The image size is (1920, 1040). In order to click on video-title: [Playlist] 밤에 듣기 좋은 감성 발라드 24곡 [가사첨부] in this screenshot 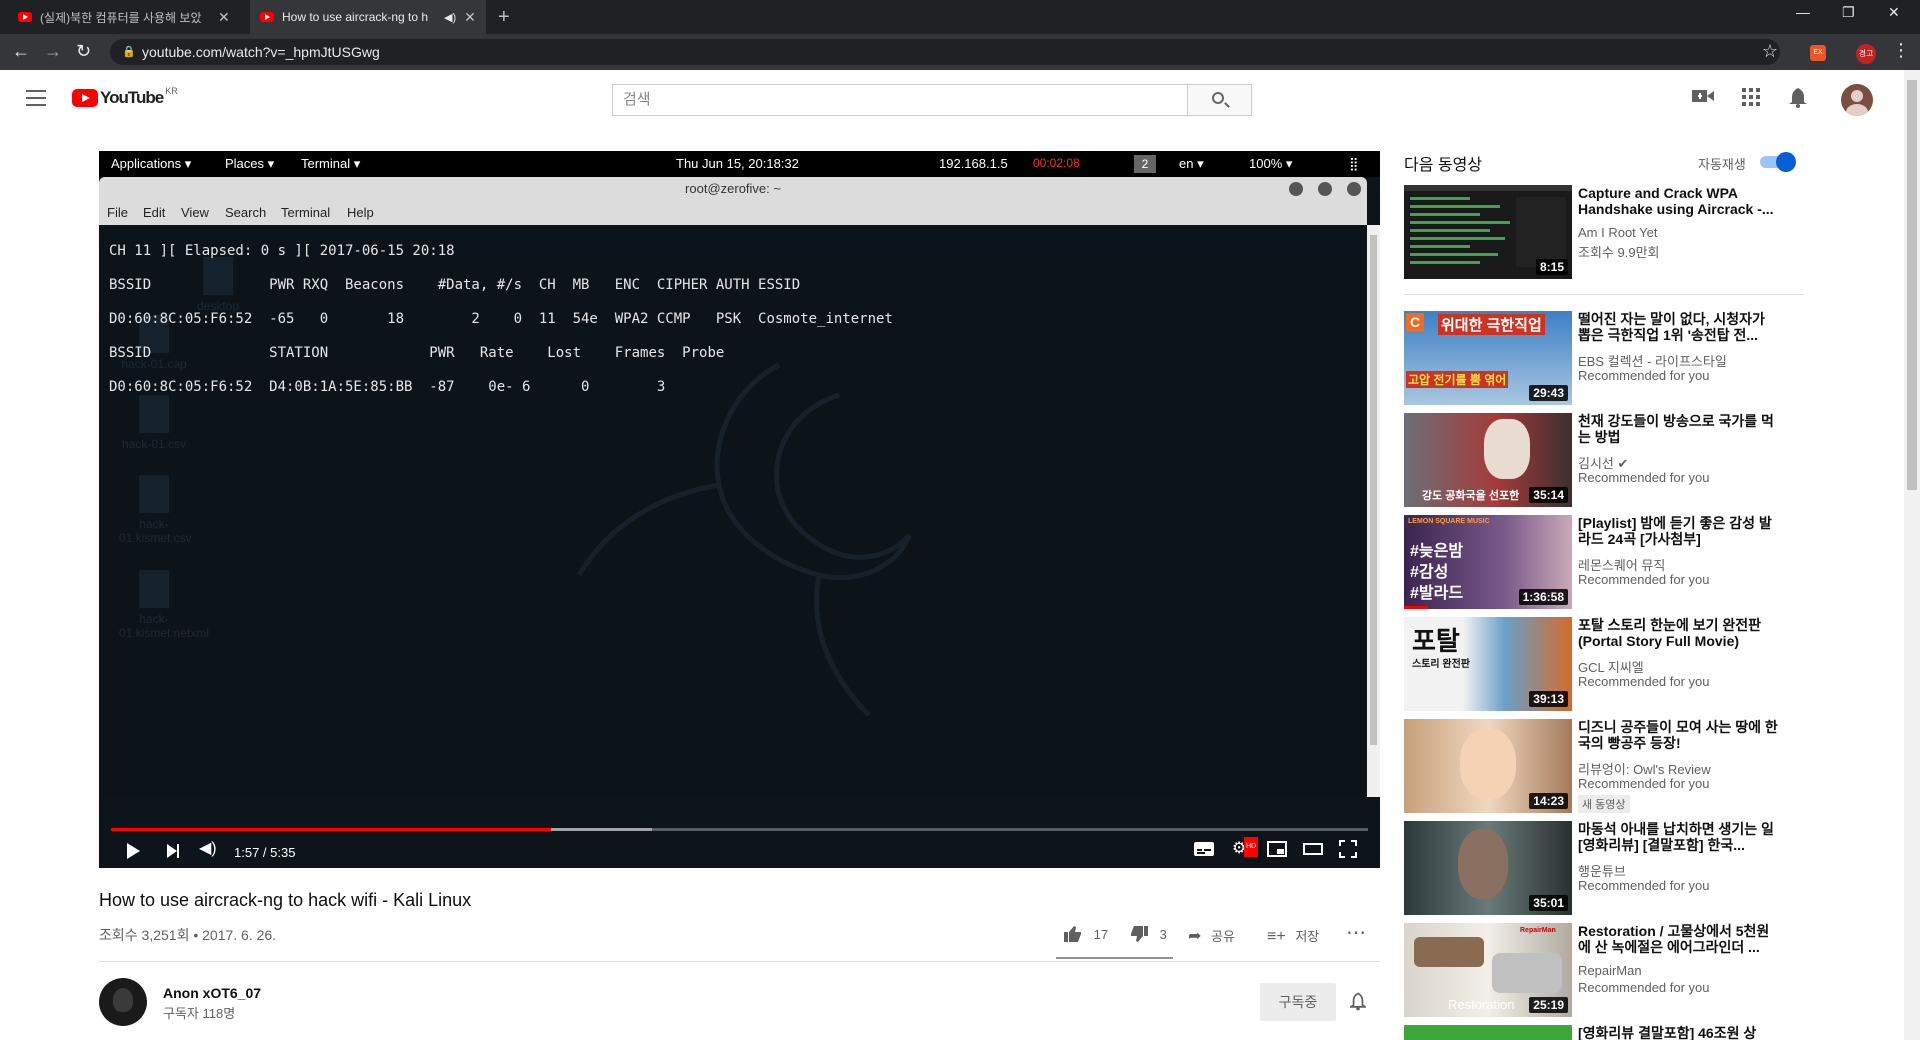, I will do `click(1678, 531)`.